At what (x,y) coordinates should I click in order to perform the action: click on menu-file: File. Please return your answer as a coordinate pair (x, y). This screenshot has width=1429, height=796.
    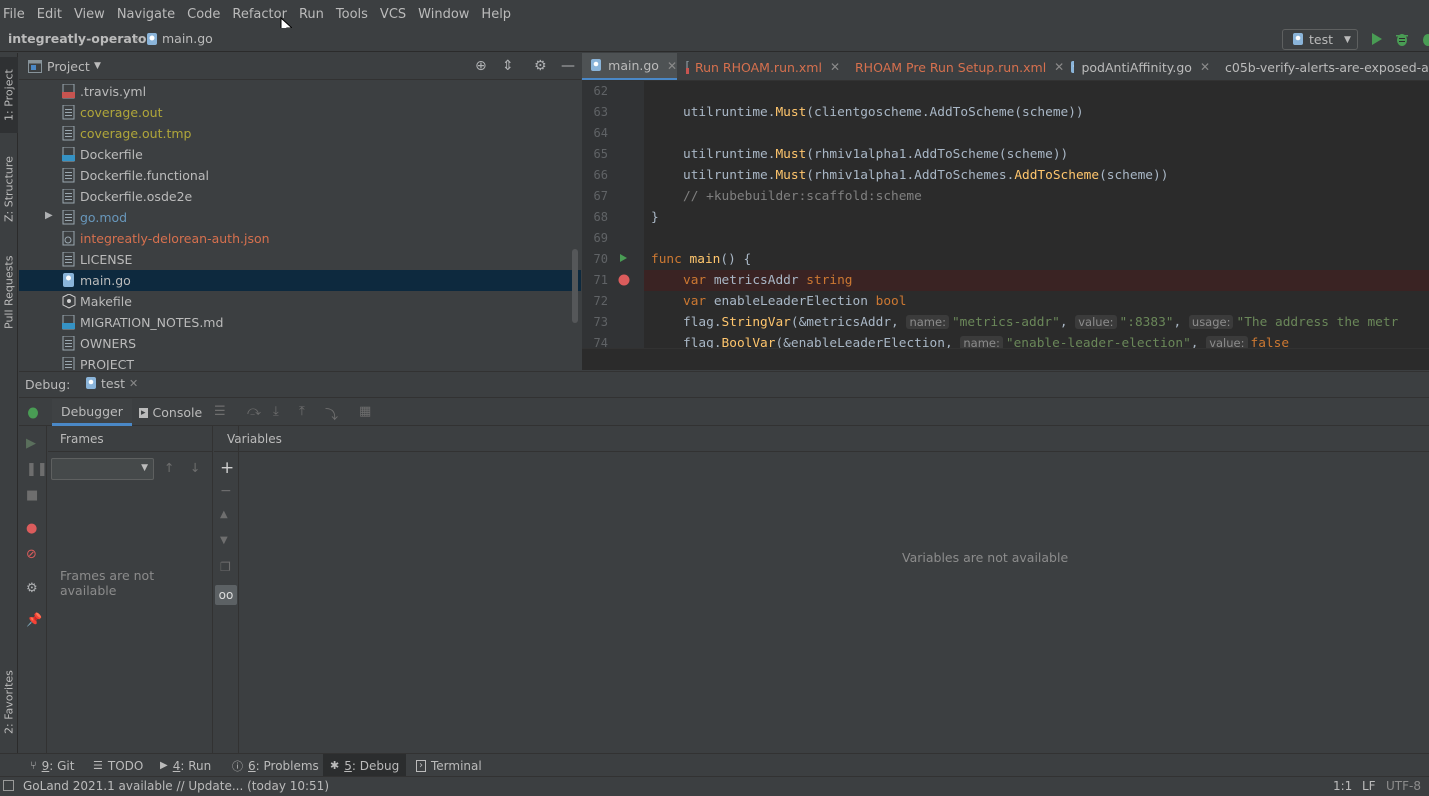
    Looking at the image, I should click on (16, 14).